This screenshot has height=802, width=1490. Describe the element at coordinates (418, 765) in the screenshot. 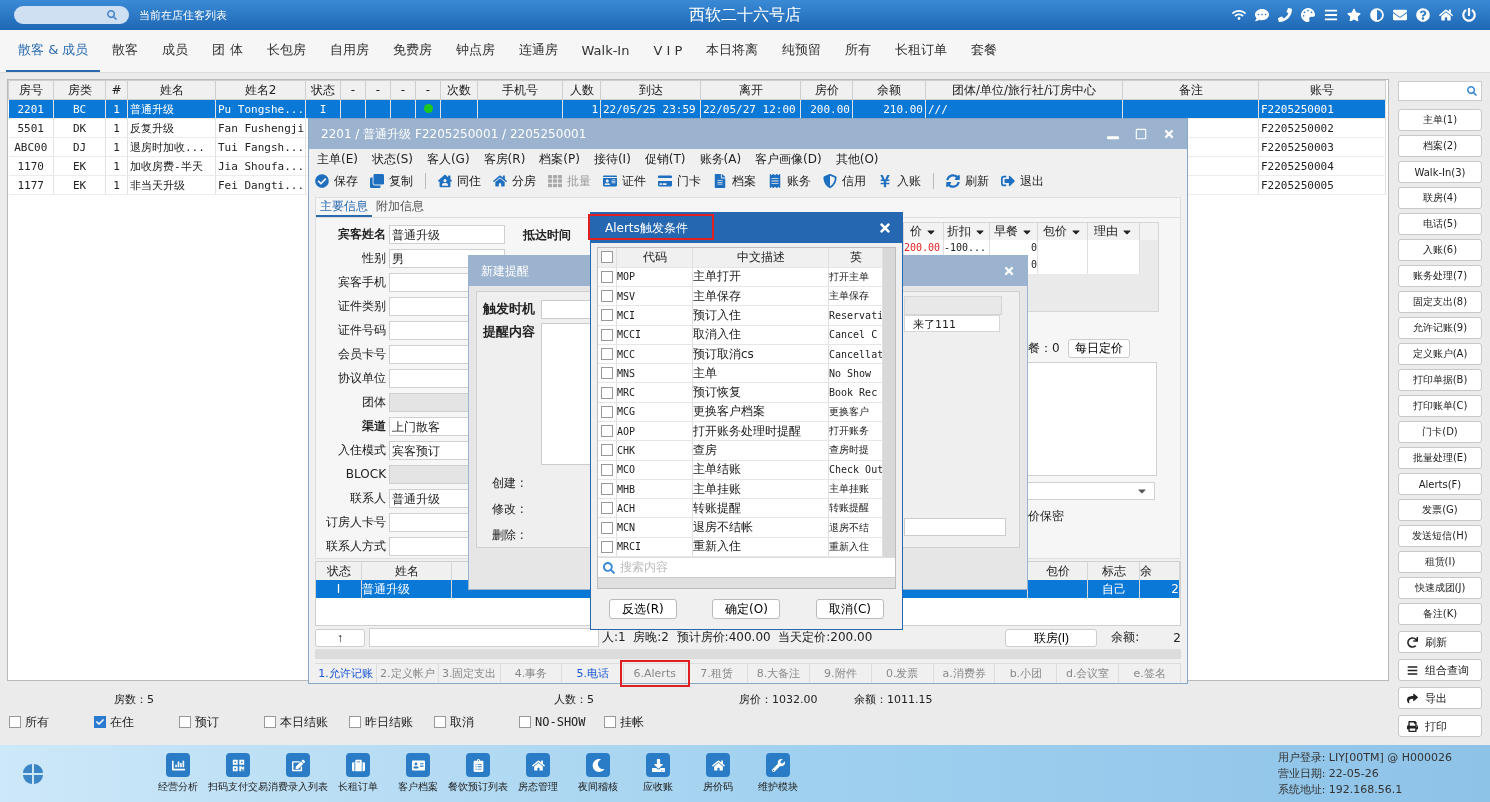

I see `contact-card-icon` at that location.